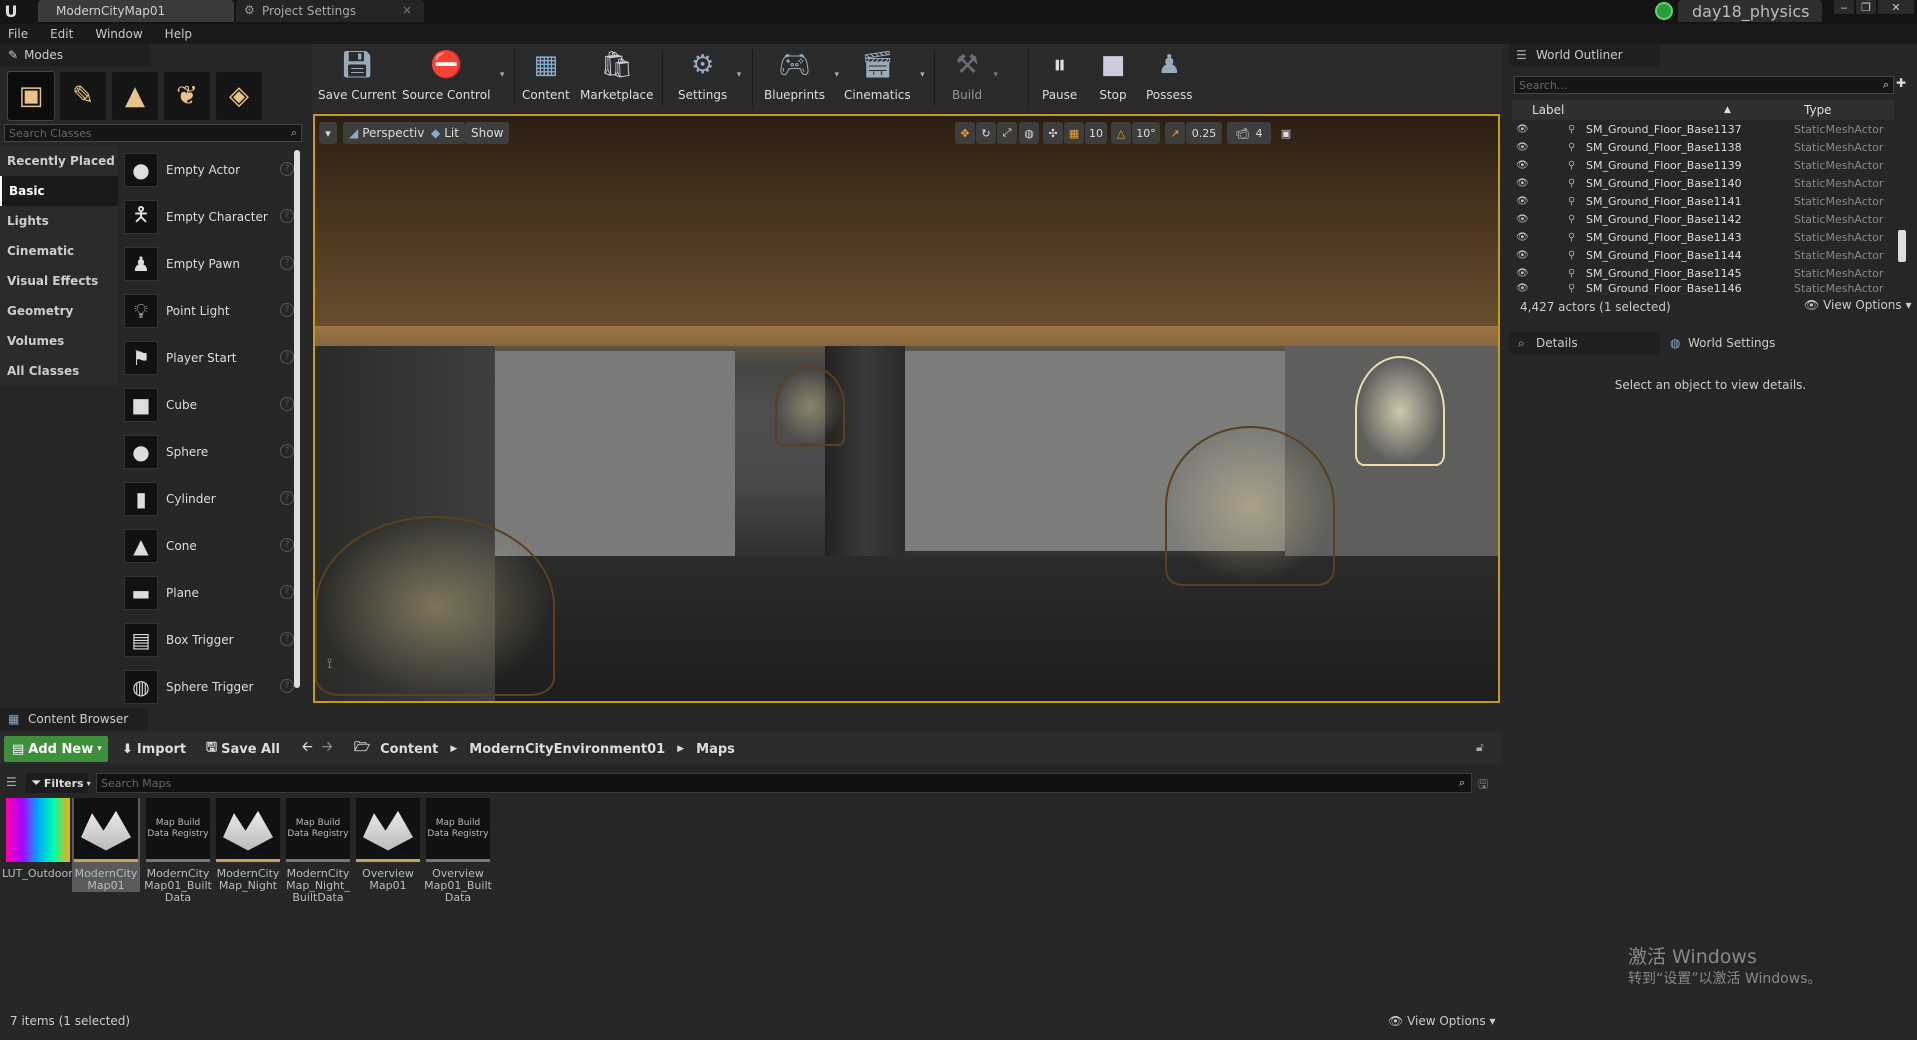  What do you see at coordinates (135, 96) in the screenshot?
I see `landscape-mode-icon: ▲` at bounding box center [135, 96].